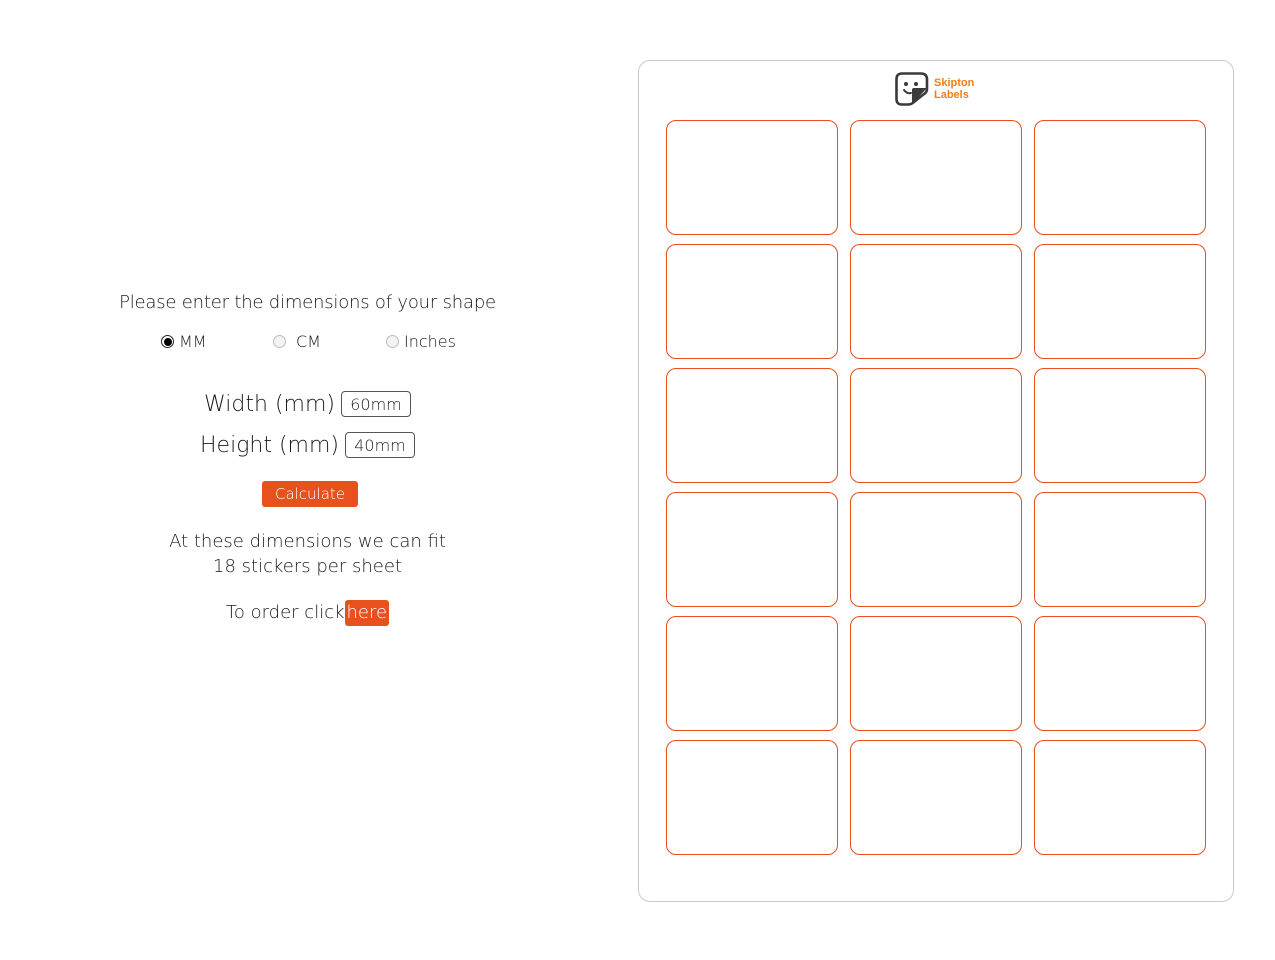 The width and height of the screenshot is (1275, 960). What do you see at coordinates (167, 341) in the screenshot?
I see `unit-mm-radio` at bounding box center [167, 341].